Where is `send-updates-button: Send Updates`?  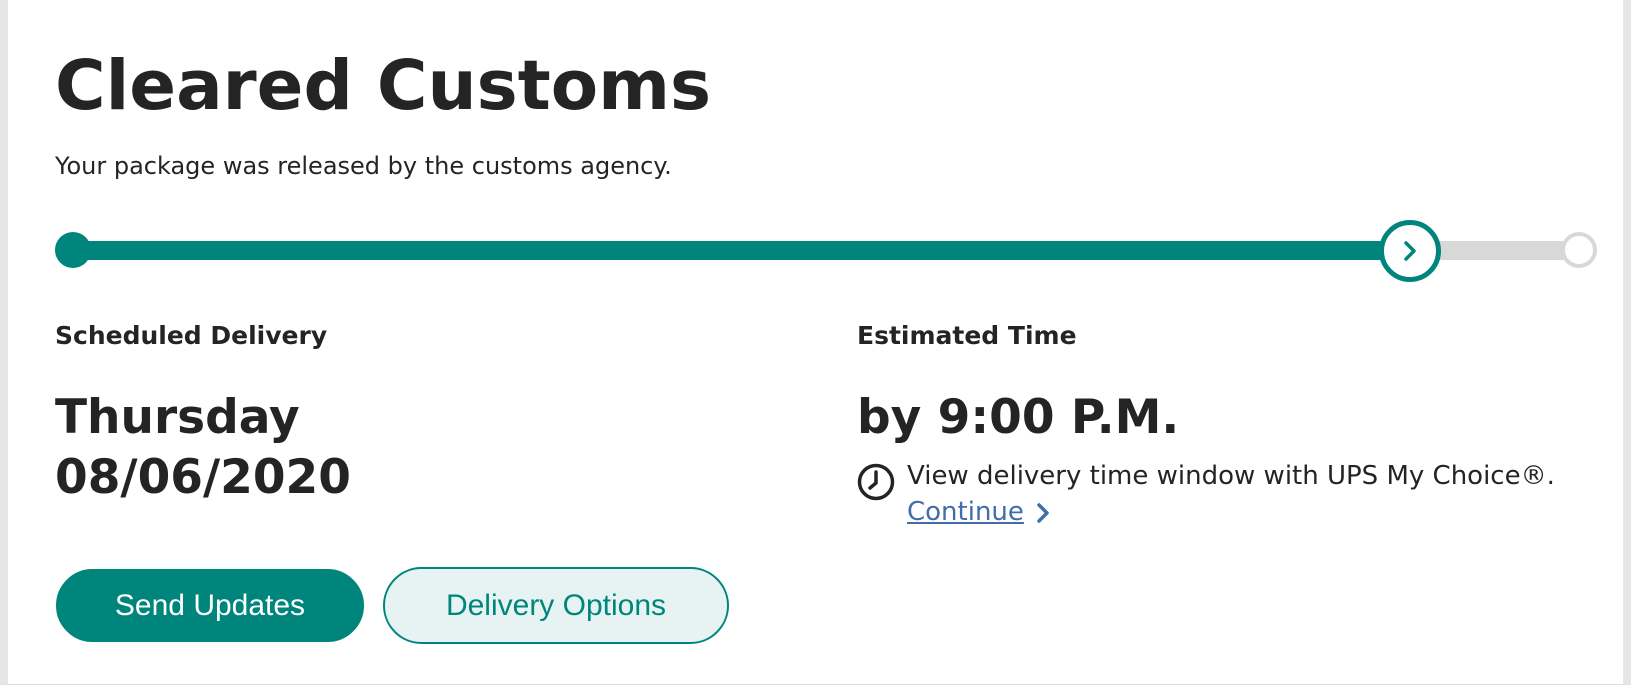
send-updates-button: Send Updates is located at coordinates (210, 605).